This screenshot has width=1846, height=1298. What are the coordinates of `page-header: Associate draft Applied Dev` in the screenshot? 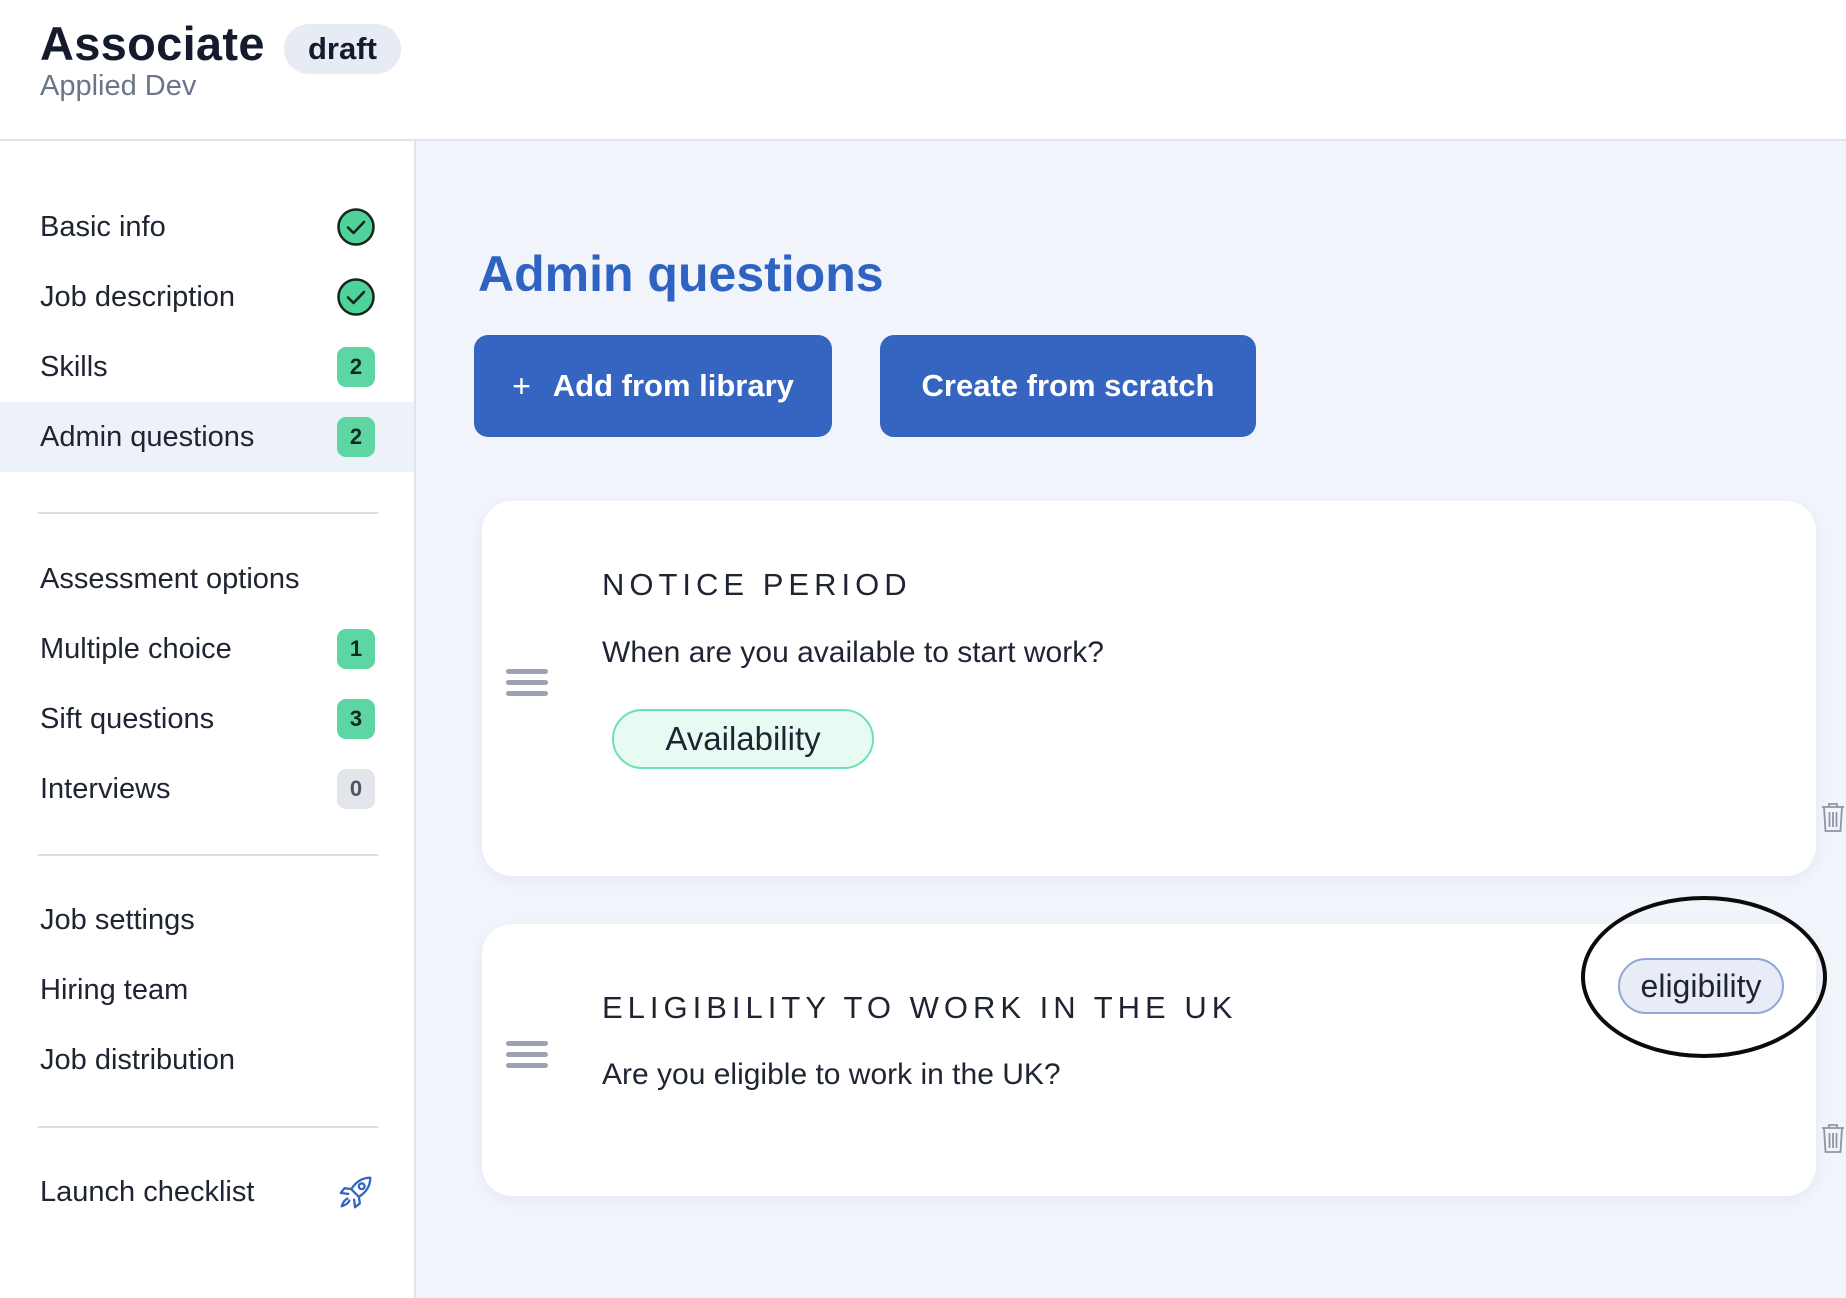 It's located at (923, 70).